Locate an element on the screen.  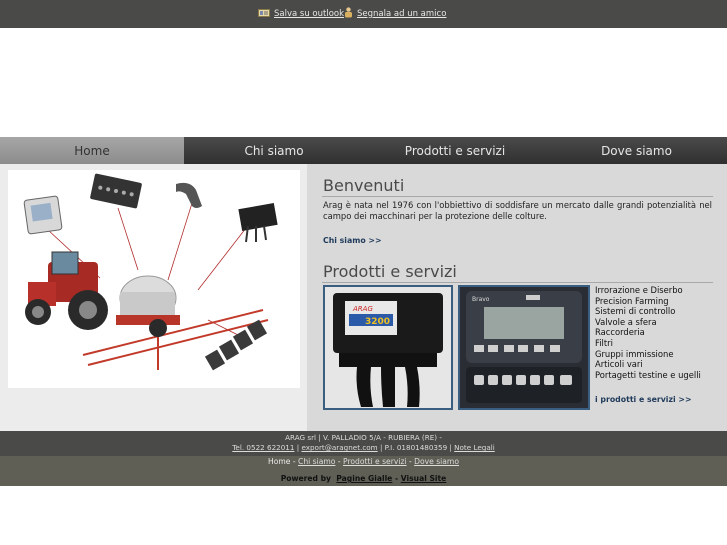
list-item: Irrorazione e Diserbo is located at coordinates (639, 290).